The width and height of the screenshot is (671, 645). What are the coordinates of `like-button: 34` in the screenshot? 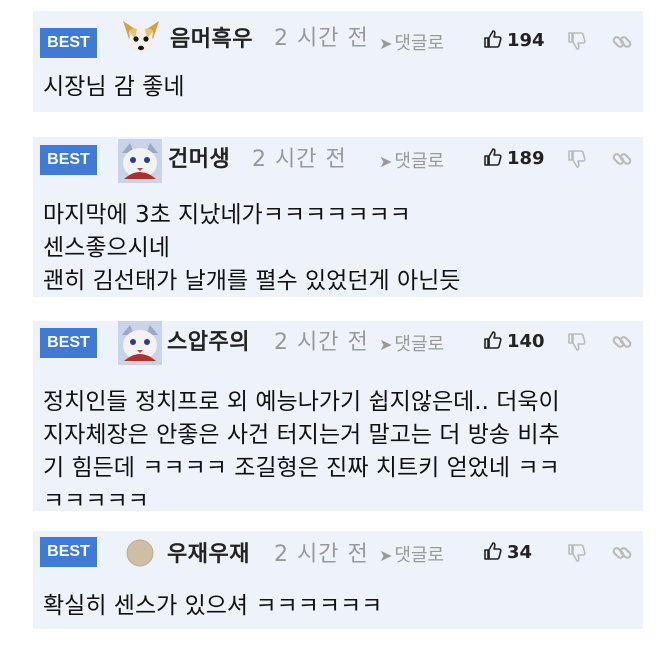 It's located at (507, 552).